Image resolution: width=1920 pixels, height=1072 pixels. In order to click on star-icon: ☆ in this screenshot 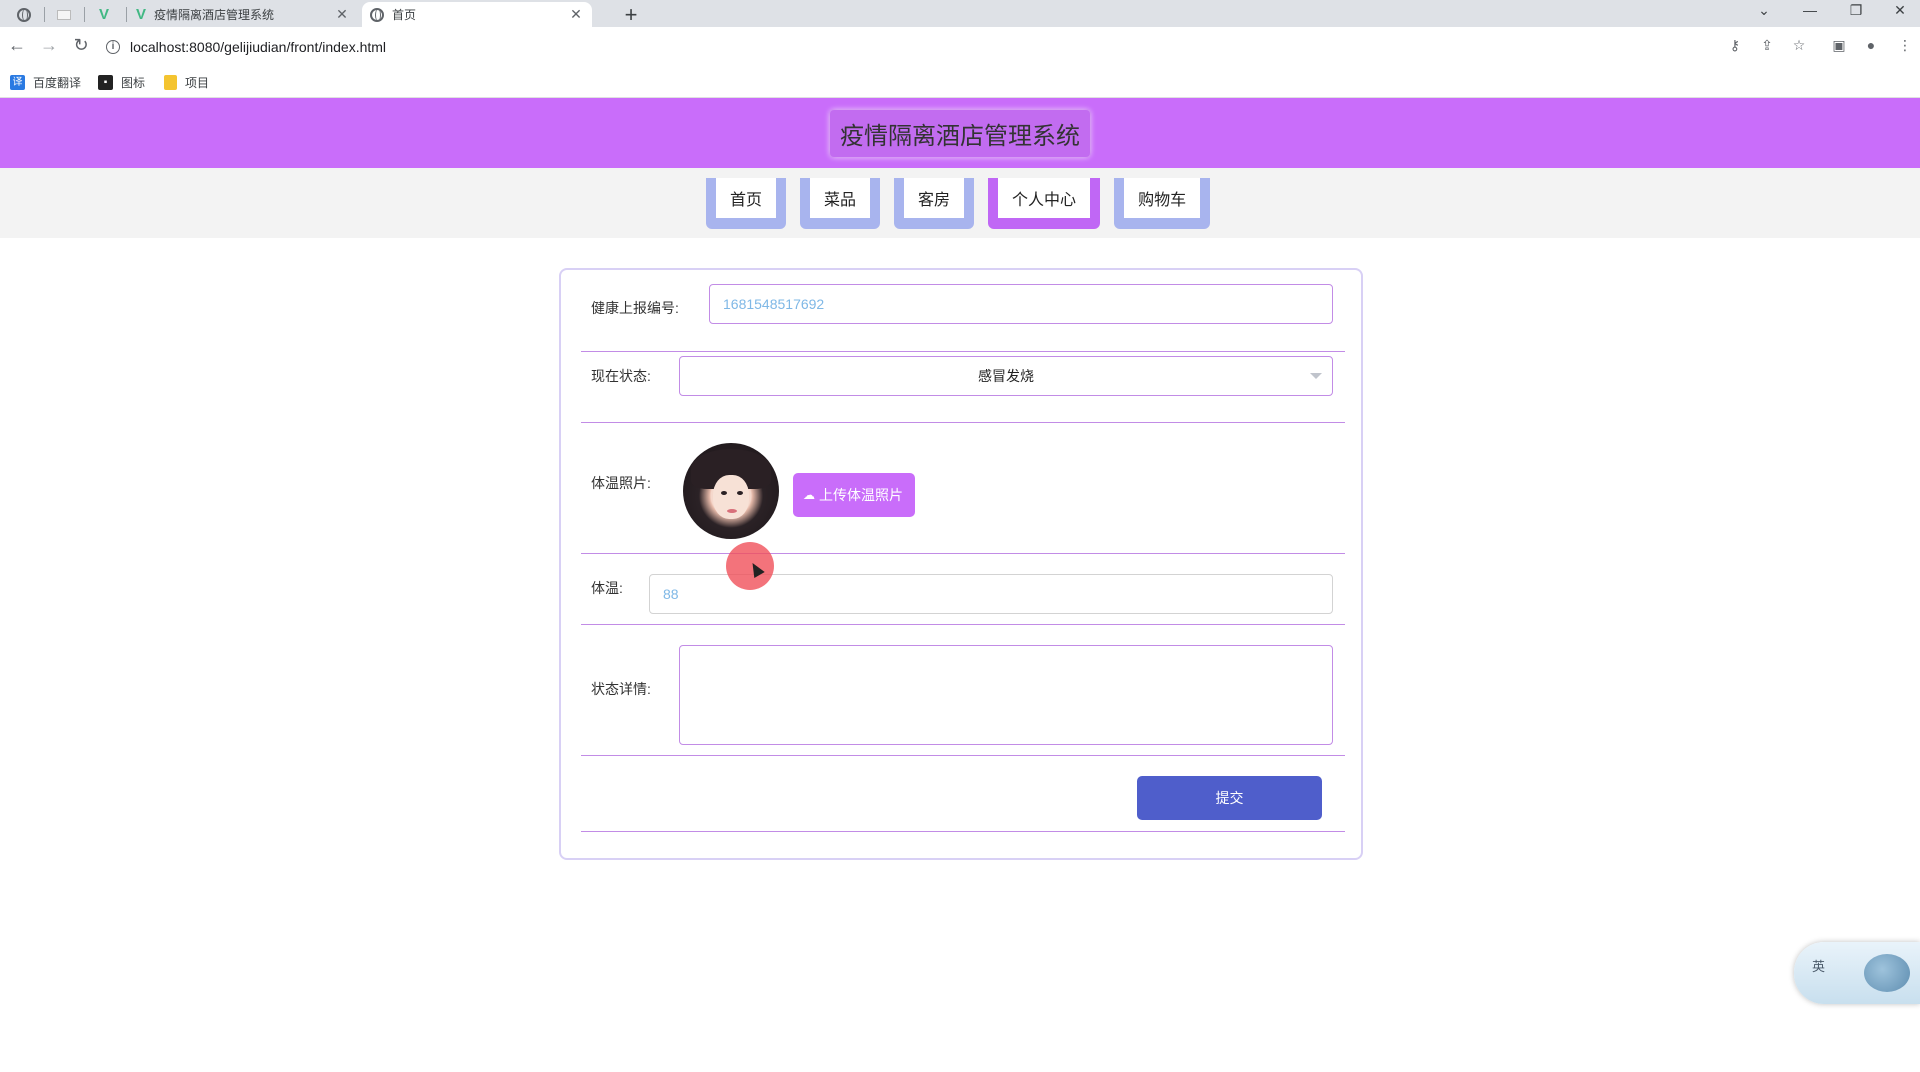, I will do `click(1799, 45)`.